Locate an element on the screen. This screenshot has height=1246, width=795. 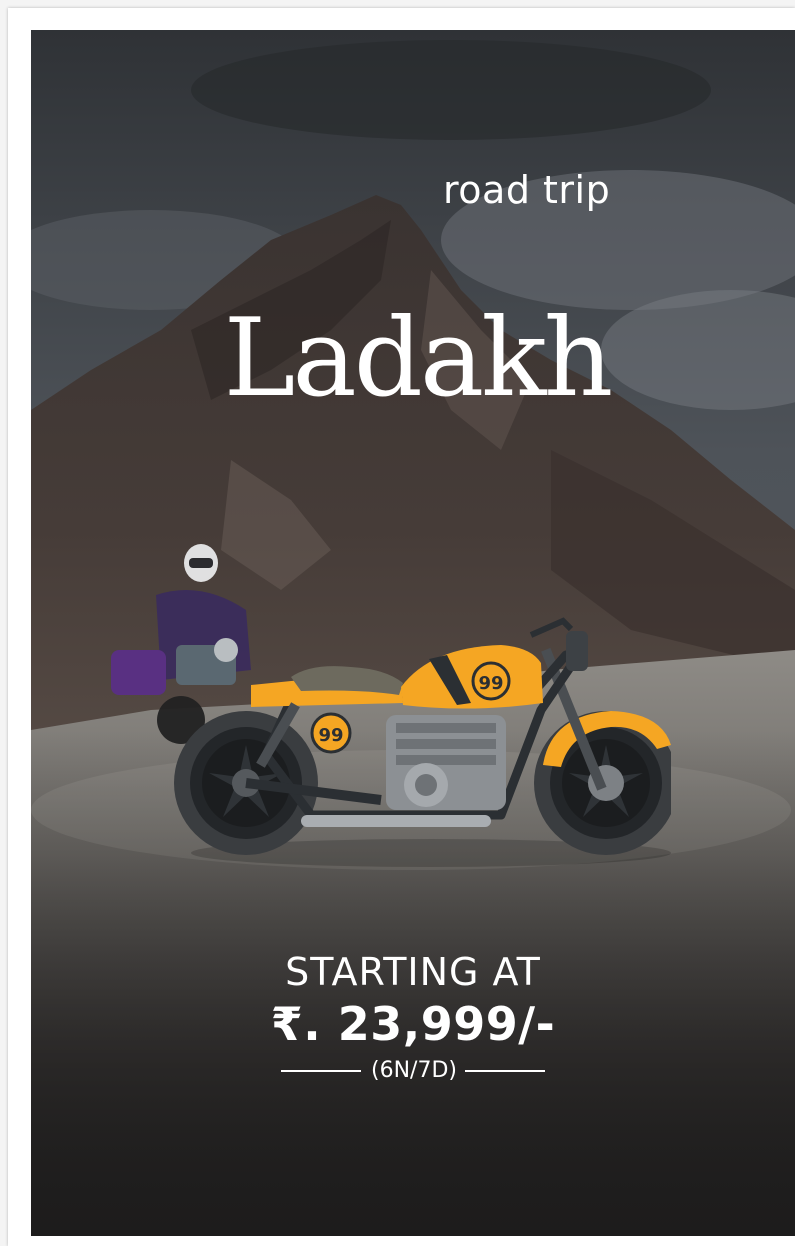
price-block: STARTING AT ₹. 23,999/- (6N/7D) is located at coordinates (413, 1018).